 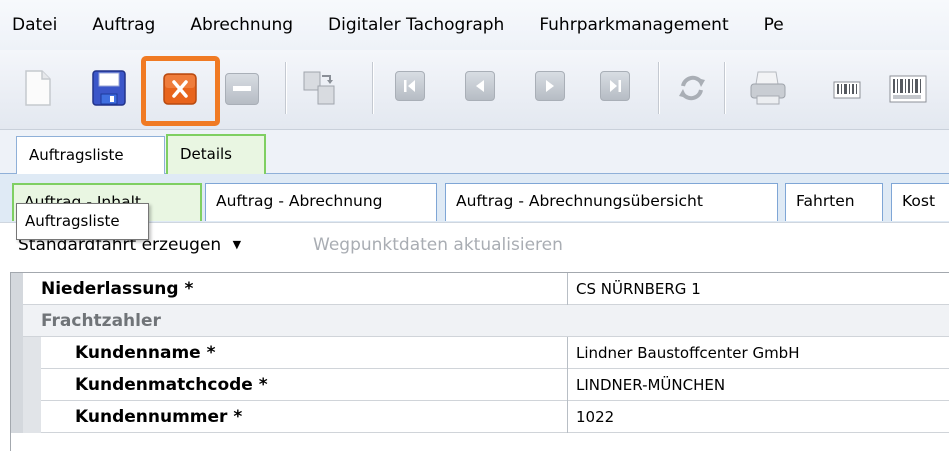 What do you see at coordinates (242, 89) in the screenshot?
I see `minus-icon` at bounding box center [242, 89].